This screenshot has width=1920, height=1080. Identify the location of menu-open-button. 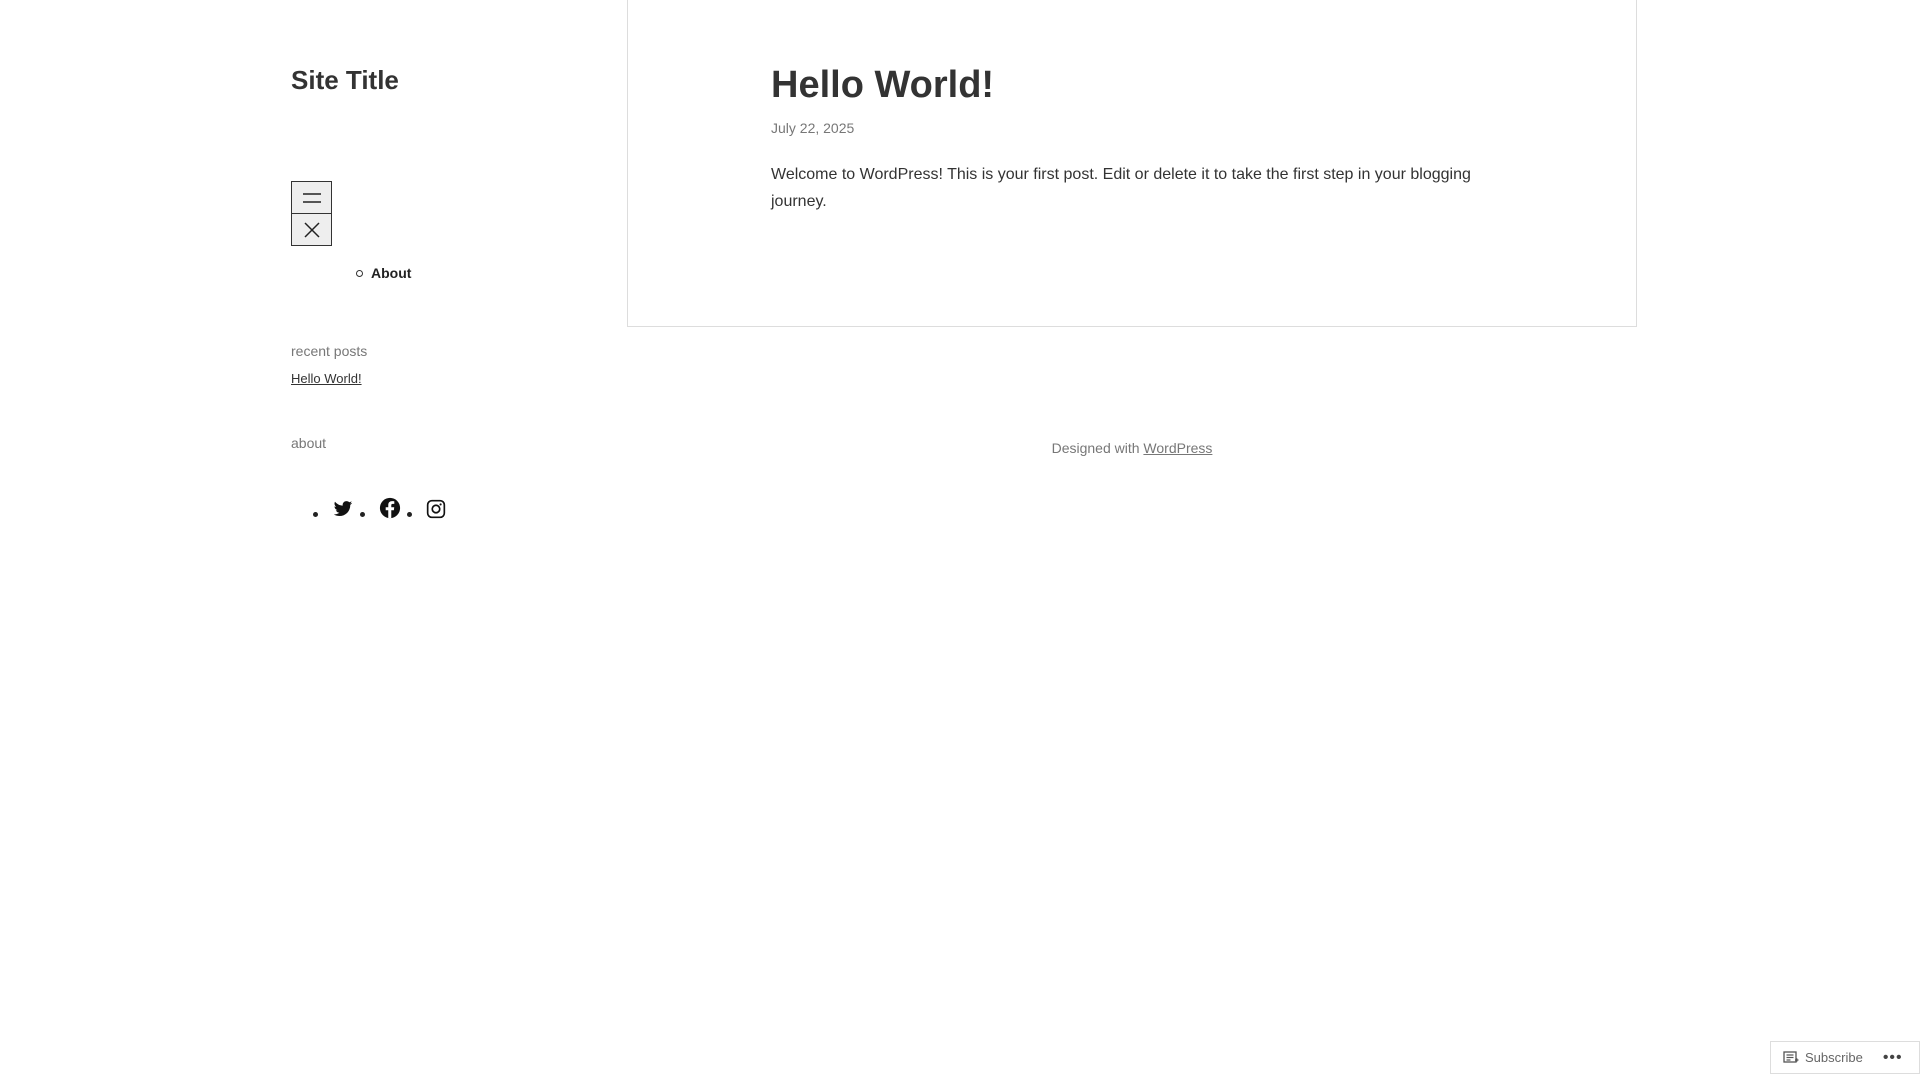
(311, 197).